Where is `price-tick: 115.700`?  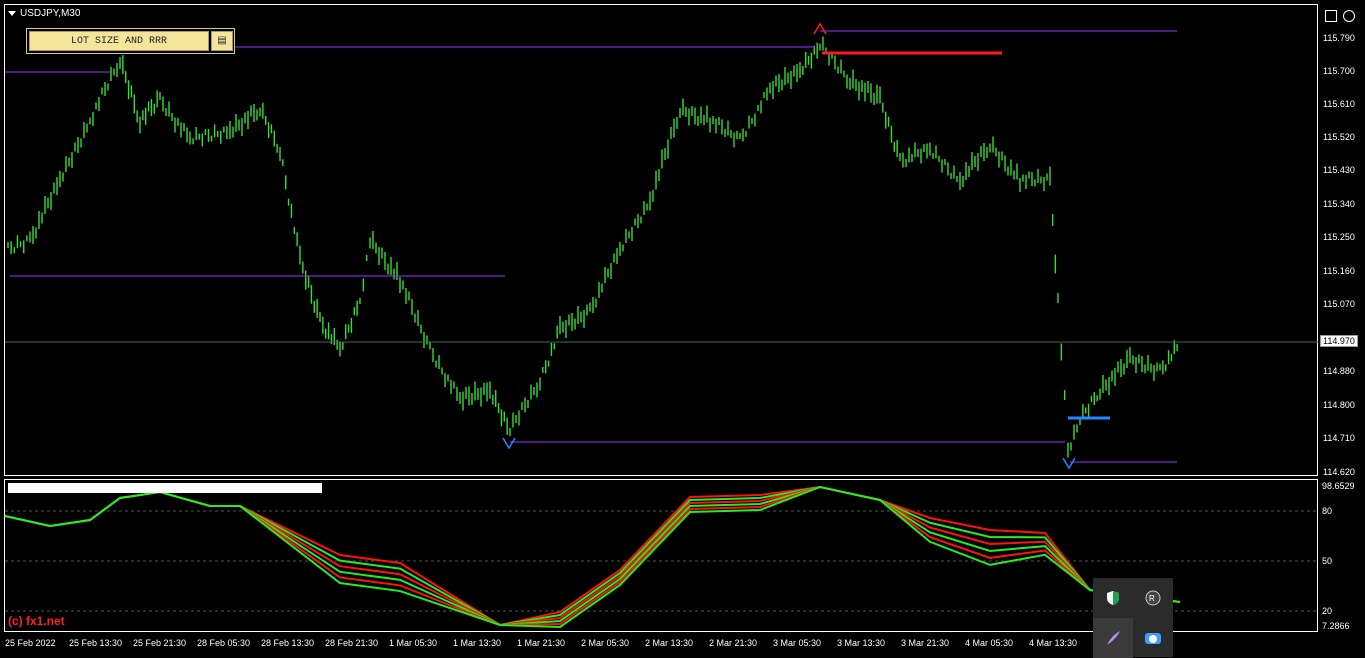
price-tick: 115.700 is located at coordinates (1339, 71).